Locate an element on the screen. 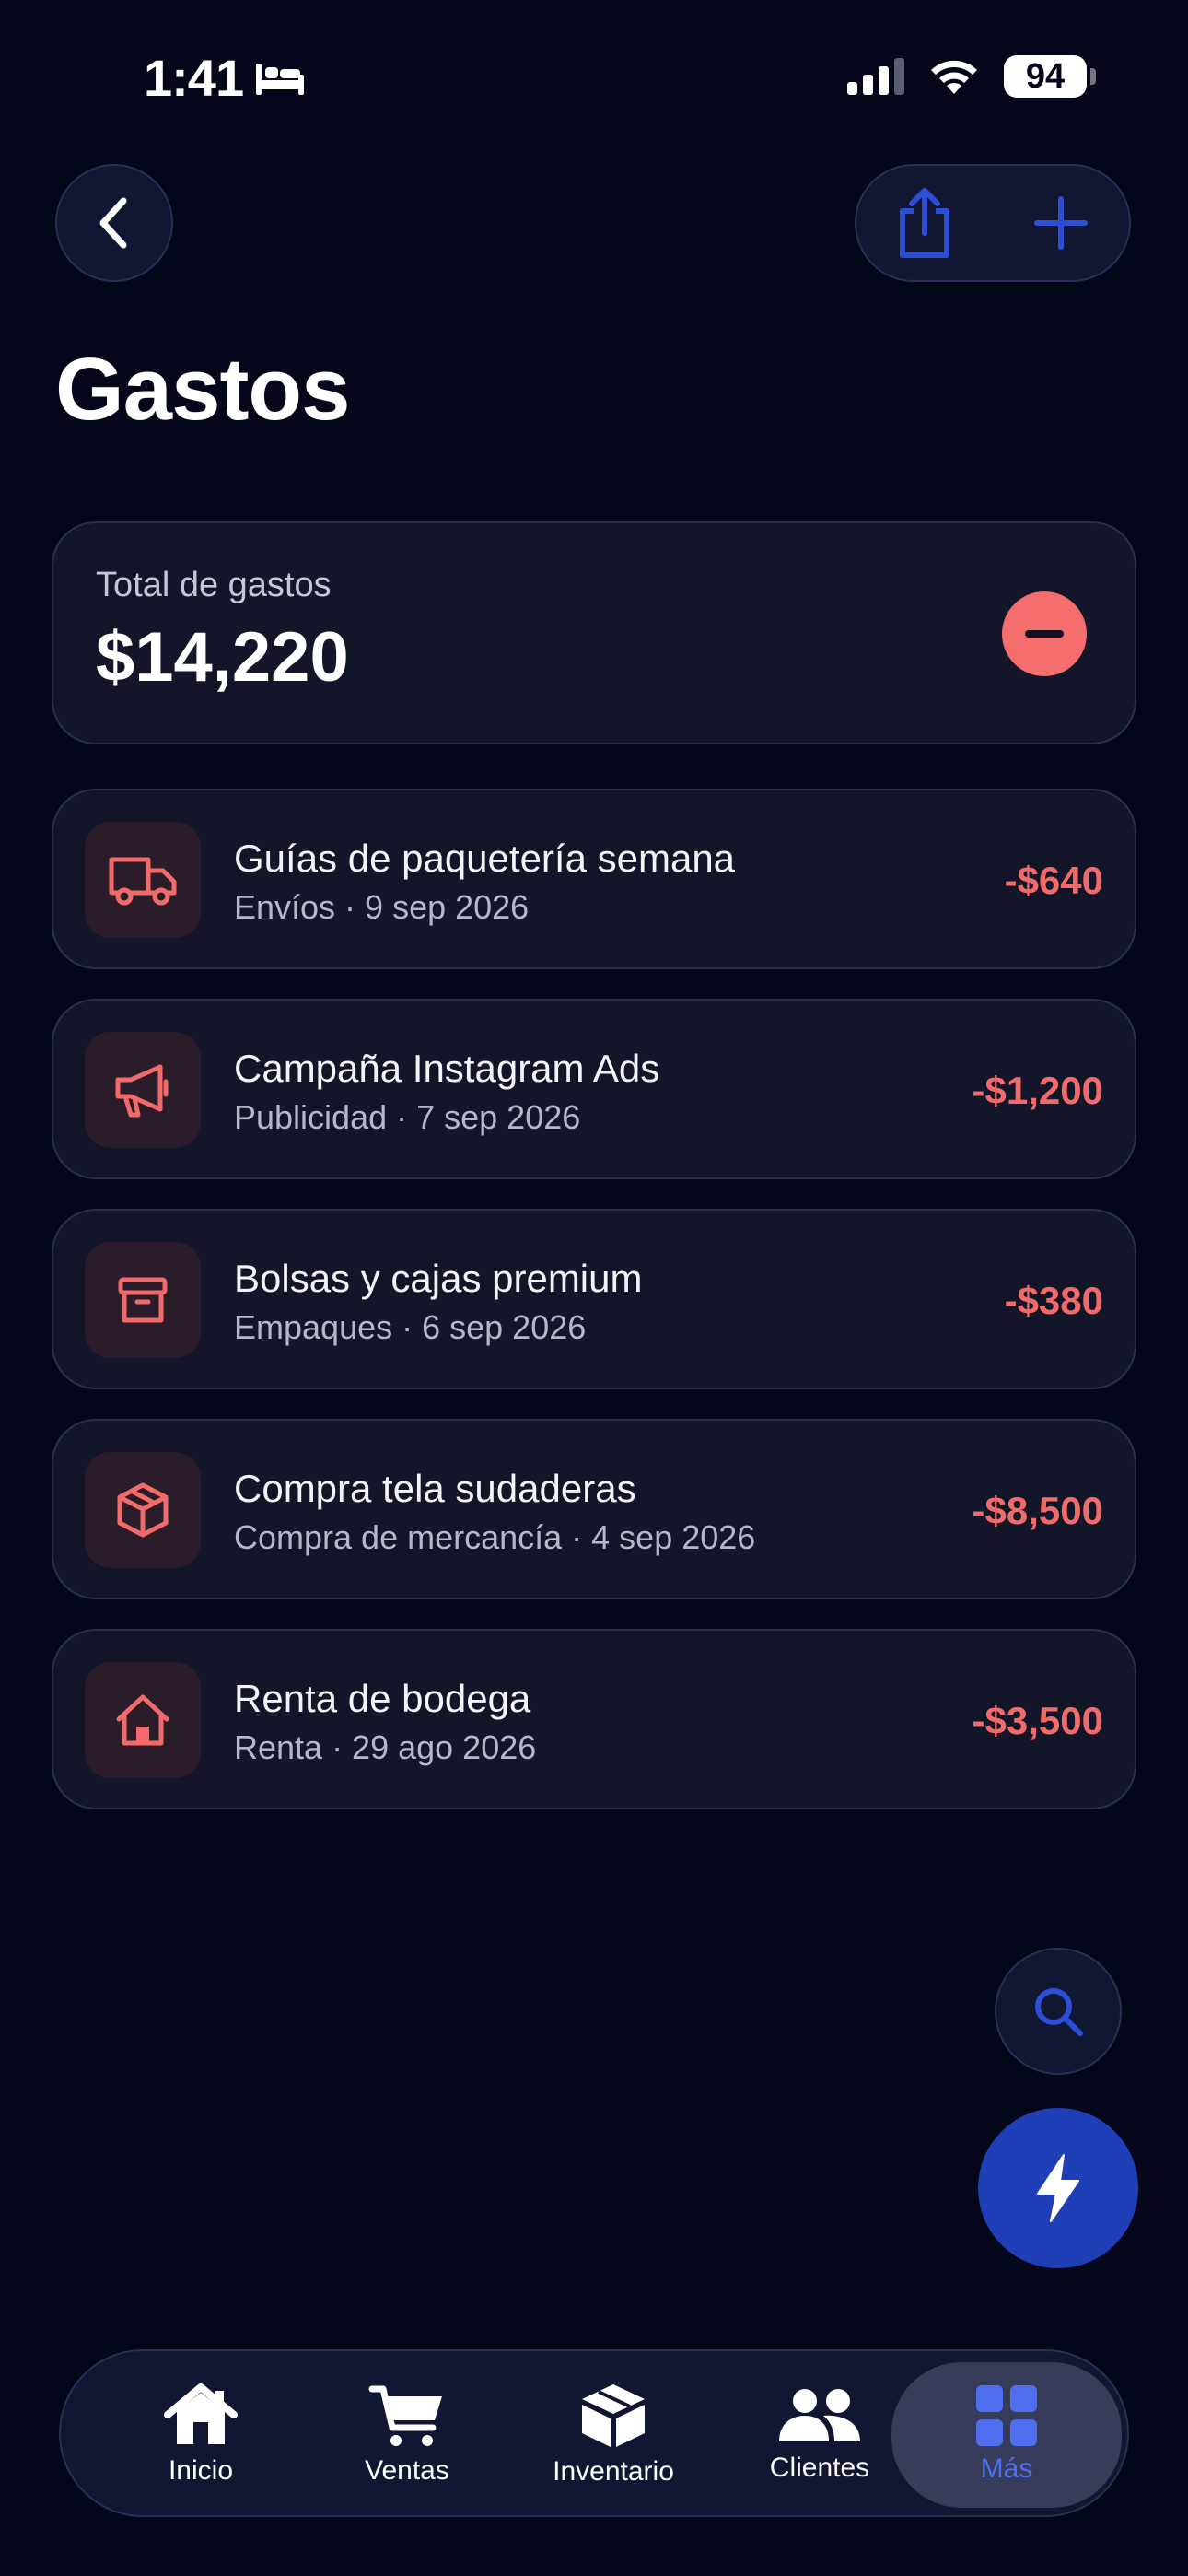 Image resolution: width=1188 pixels, height=2576 pixels. share-icon is located at coordinates (924, 223).